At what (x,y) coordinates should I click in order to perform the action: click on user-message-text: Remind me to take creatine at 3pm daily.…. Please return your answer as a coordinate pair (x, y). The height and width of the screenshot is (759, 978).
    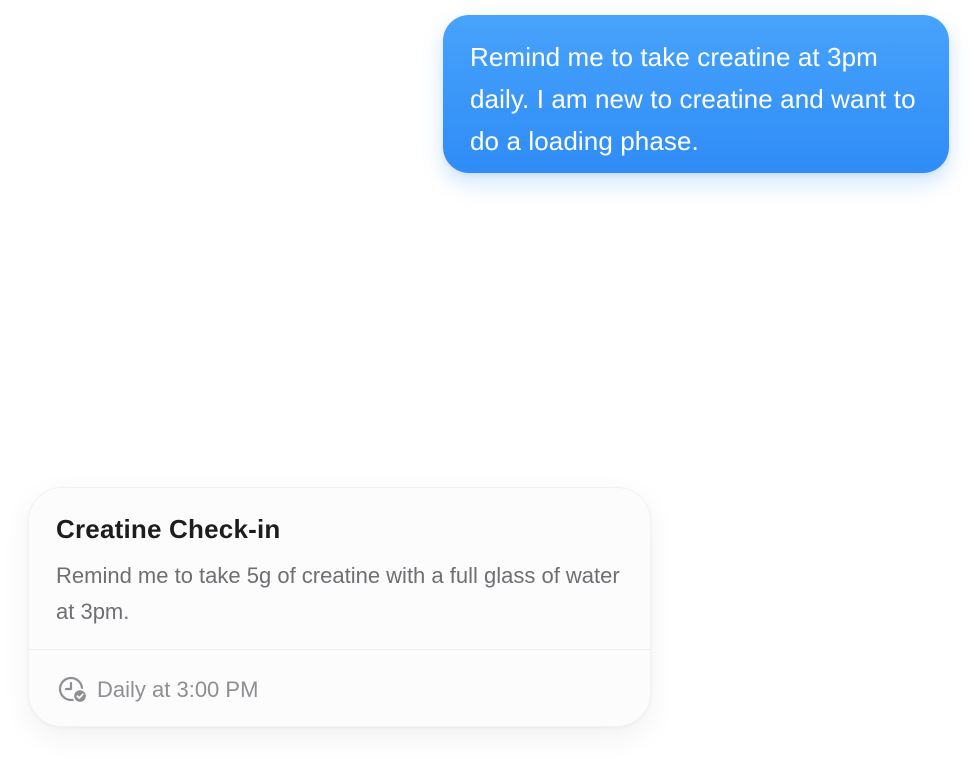
    Looking at the image, I should click on (693, 99).